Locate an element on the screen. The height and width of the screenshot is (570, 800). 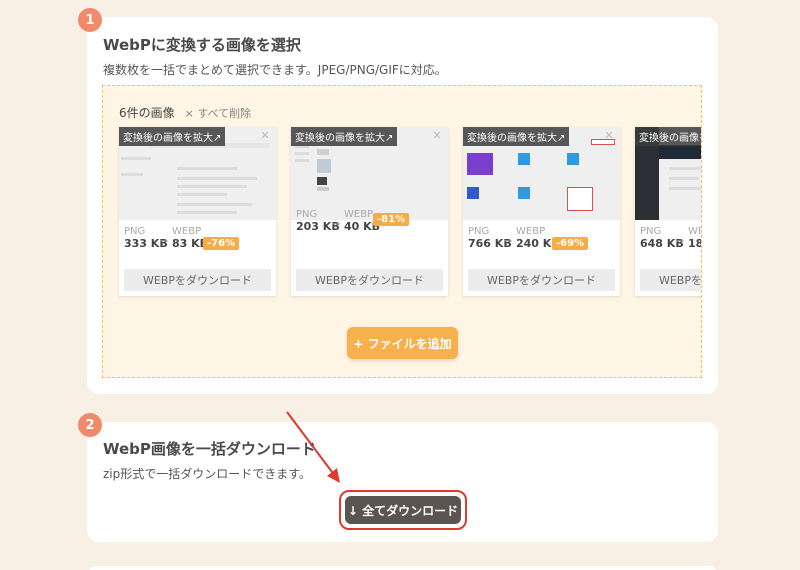
download-all-button: ↓ 全てダウンロード is located at coordinates (403, 510).